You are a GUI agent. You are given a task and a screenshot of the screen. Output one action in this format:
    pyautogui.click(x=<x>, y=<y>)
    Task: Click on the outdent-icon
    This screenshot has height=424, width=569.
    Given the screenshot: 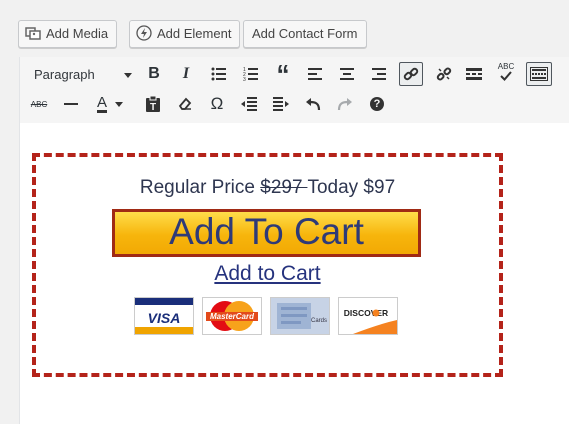 What is the action you would take?
    pyautogui.click(x=249, y=104)
    